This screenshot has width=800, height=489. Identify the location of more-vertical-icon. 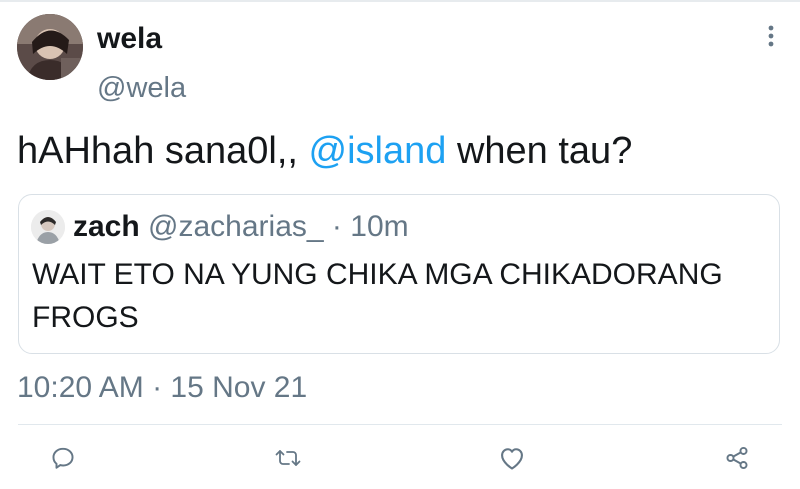
(771, 36).